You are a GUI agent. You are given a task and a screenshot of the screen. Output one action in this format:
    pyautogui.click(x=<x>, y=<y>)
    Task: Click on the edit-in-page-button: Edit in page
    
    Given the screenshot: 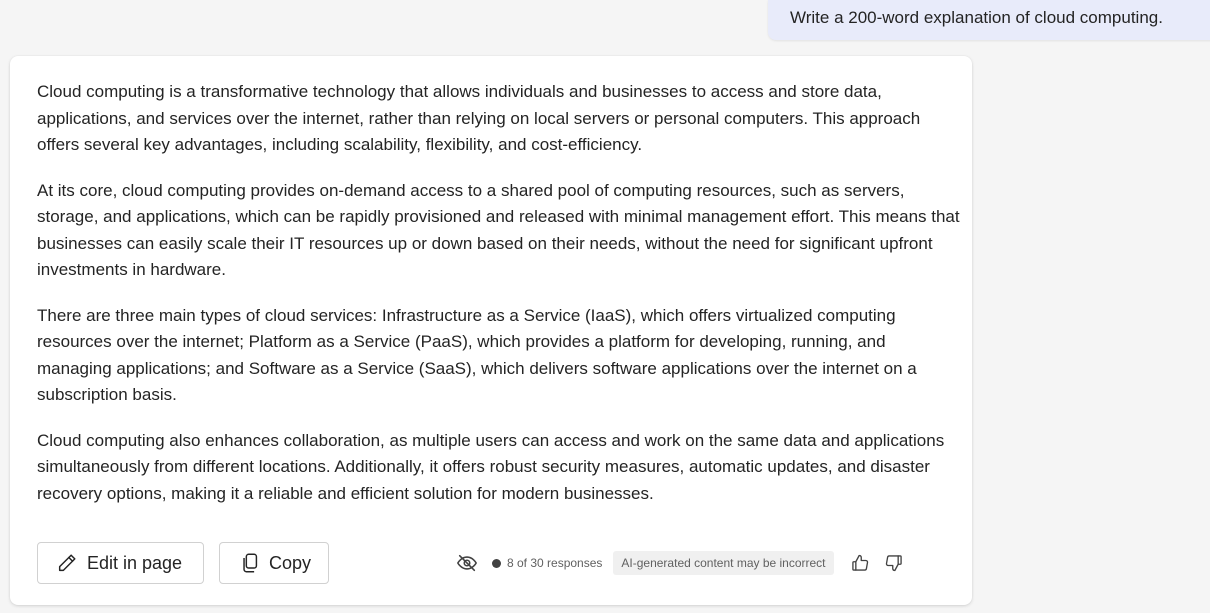 What is the action you would take?
    pyautogui.click(x=120, y=563)
    